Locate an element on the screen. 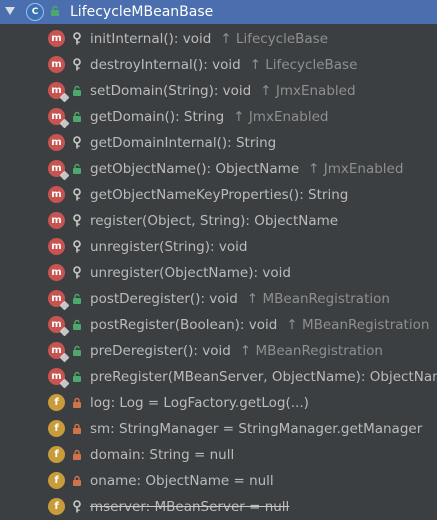  member-signature-text: getDomain(): String is located at coordinates (157, 117).